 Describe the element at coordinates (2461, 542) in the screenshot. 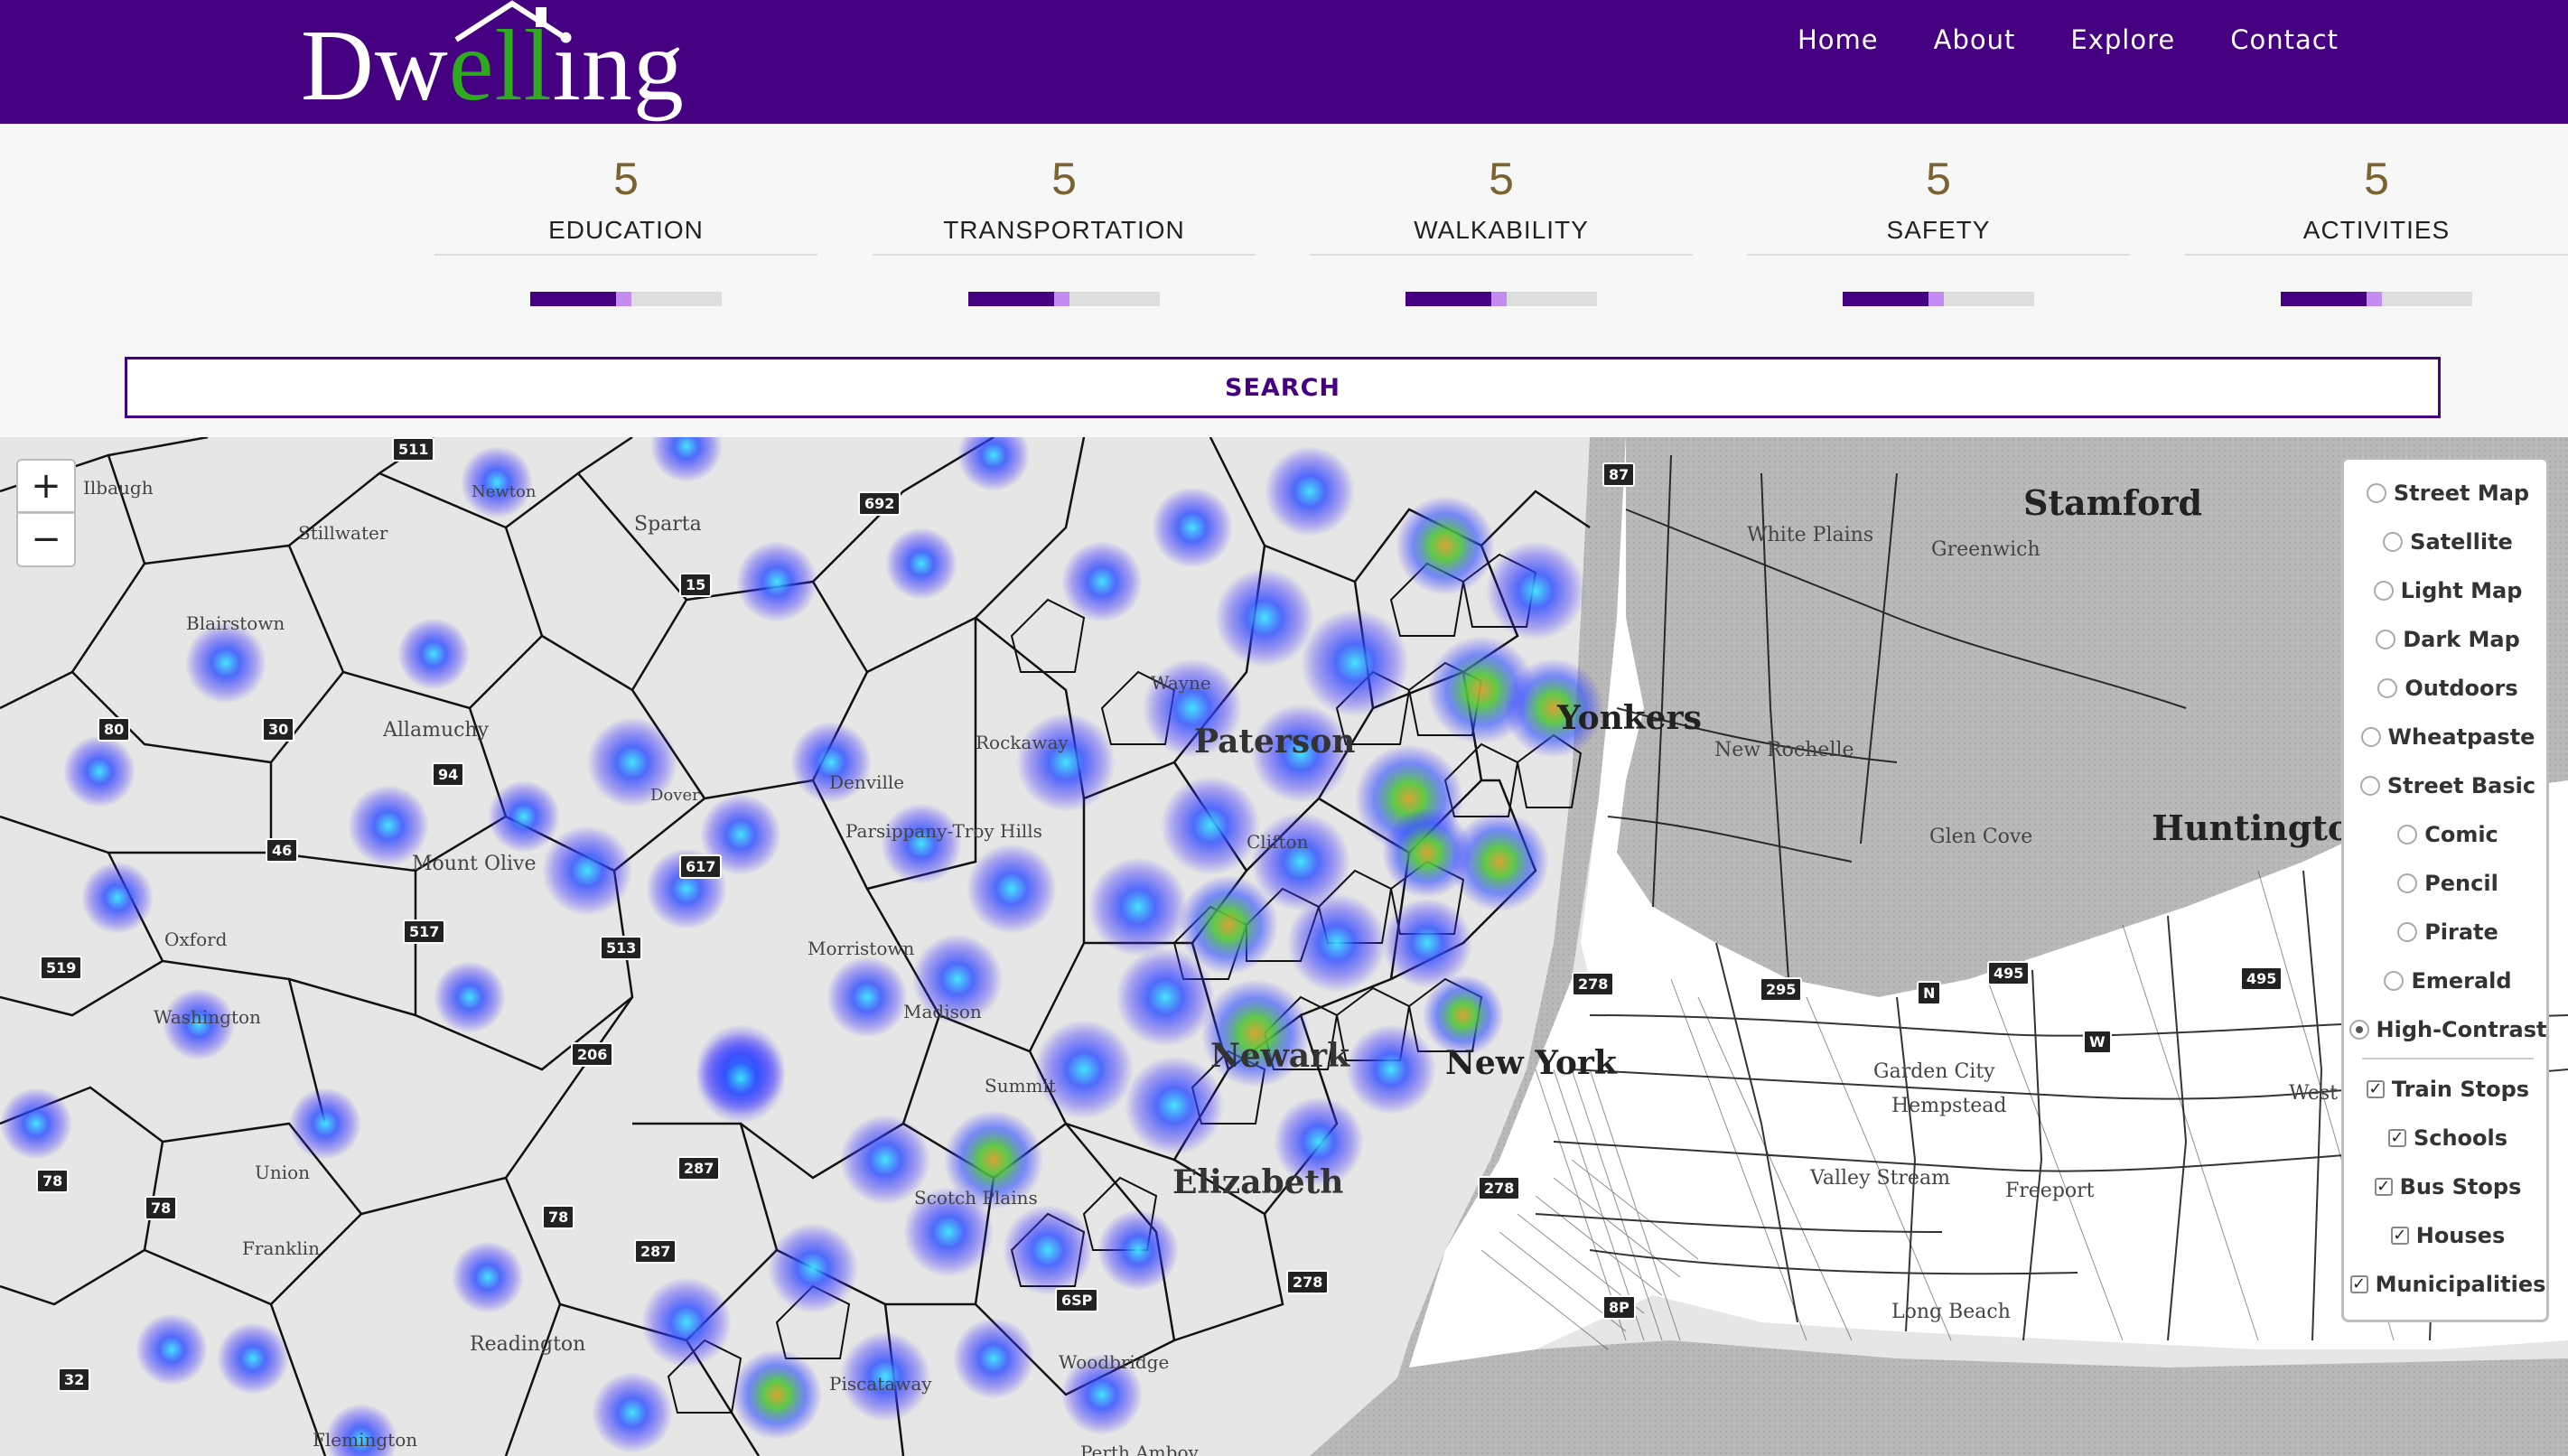

I see `base-layer-label: Satellite` at that location.